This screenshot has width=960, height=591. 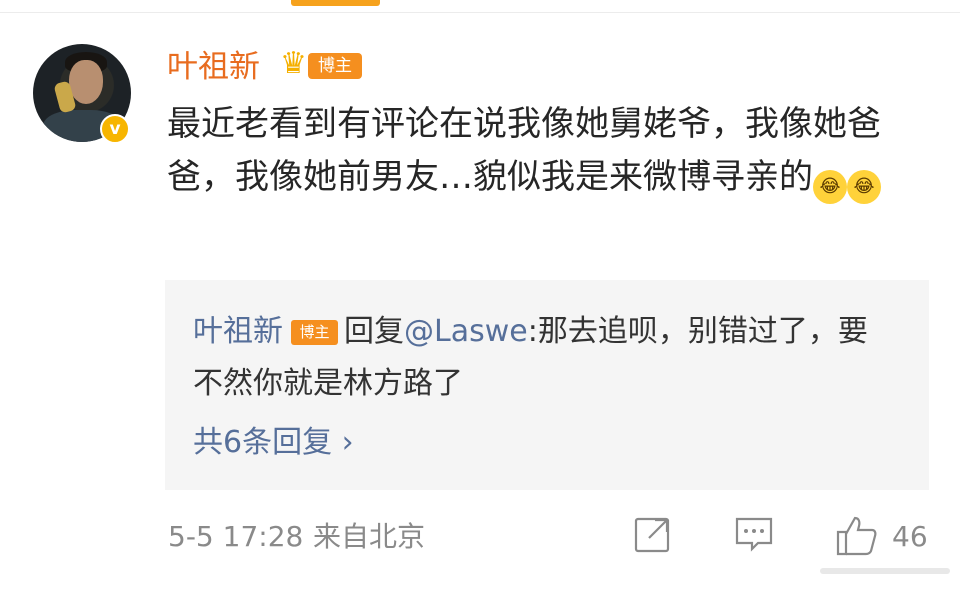 I want to click on reply-user: 叶祖新, so click(x=238, y=331).